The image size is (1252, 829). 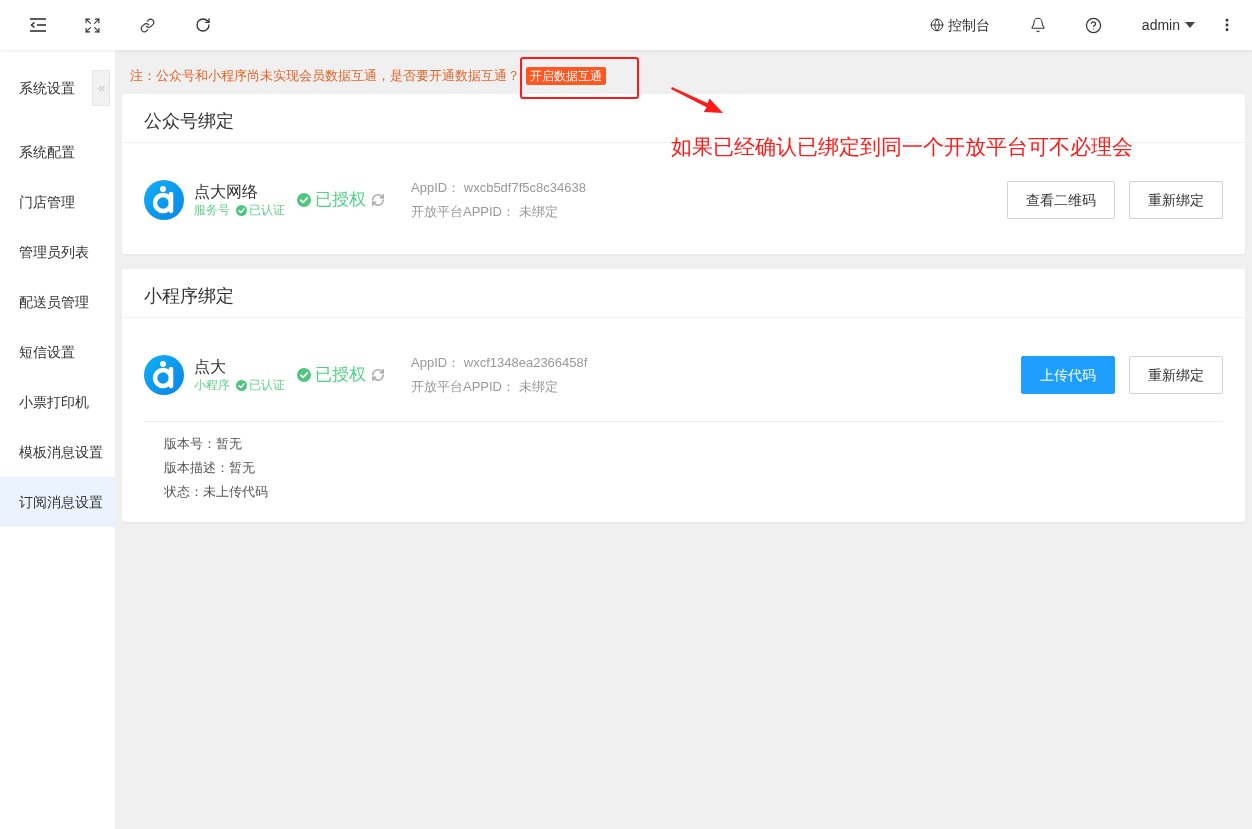 What do you see at coordinates (226, 192) in the screenshot?
I see `account-name: 点大网络` at bounding box center [226, 192].